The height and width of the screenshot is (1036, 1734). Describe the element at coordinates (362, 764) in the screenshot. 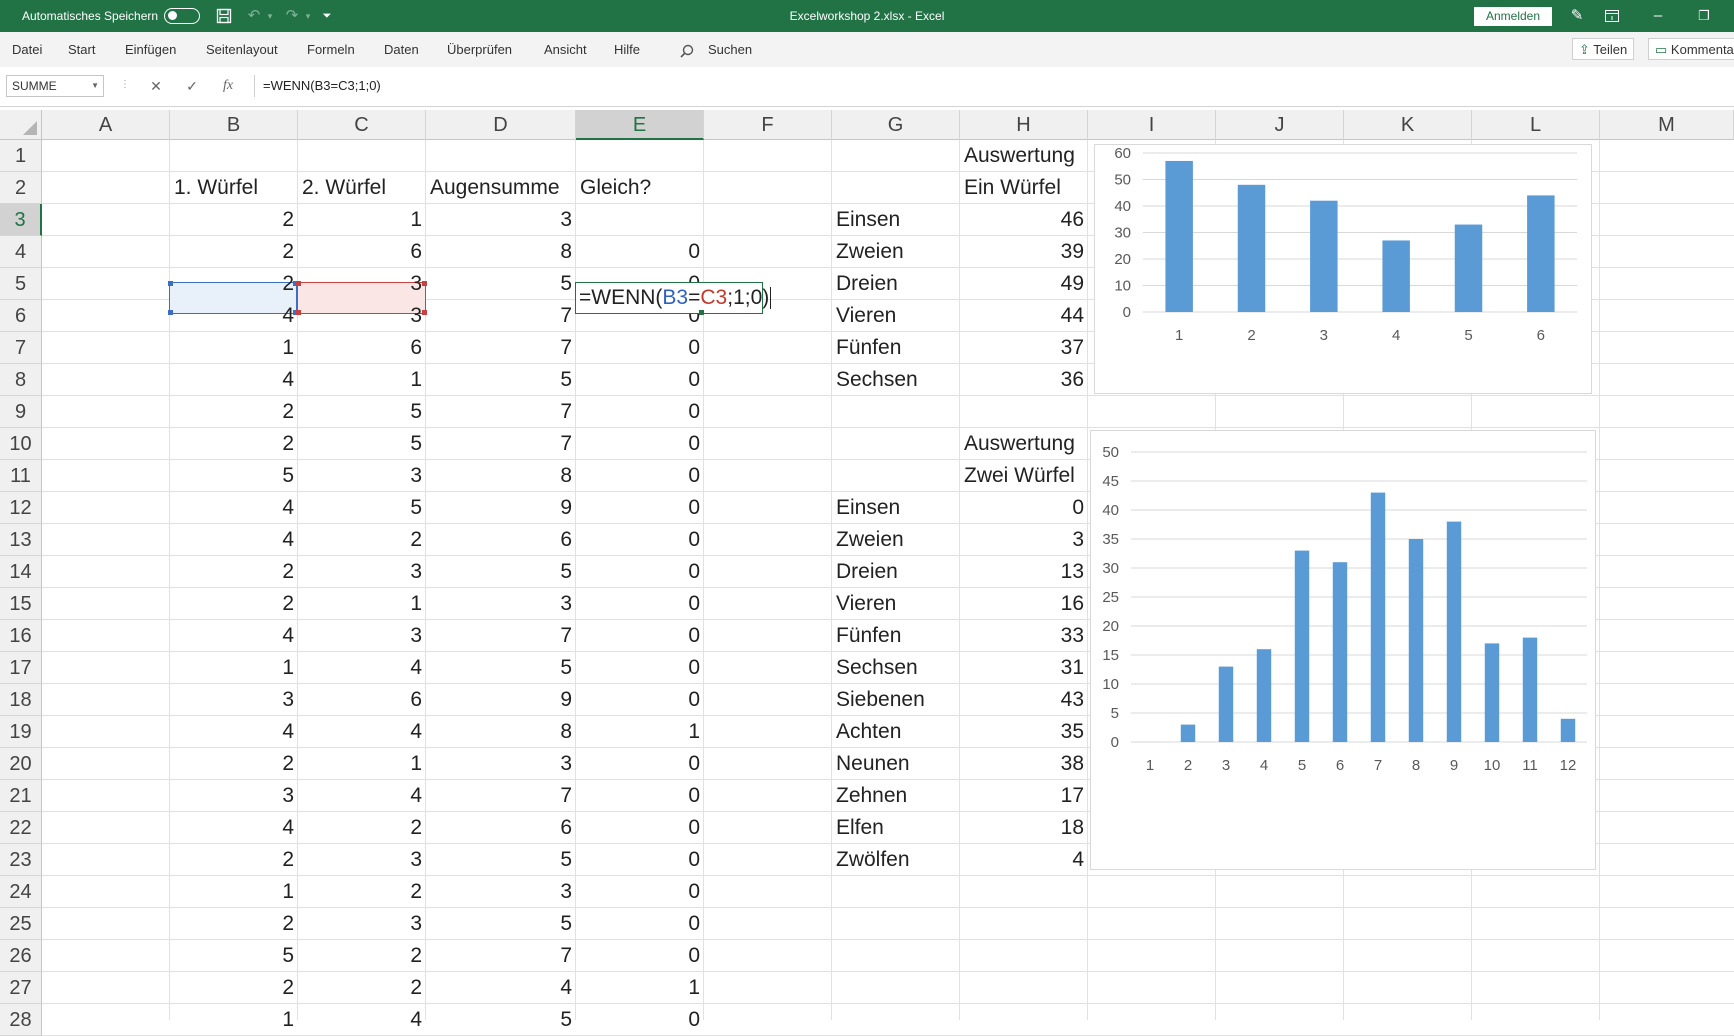

I see `cell-c20: 1` at that location.